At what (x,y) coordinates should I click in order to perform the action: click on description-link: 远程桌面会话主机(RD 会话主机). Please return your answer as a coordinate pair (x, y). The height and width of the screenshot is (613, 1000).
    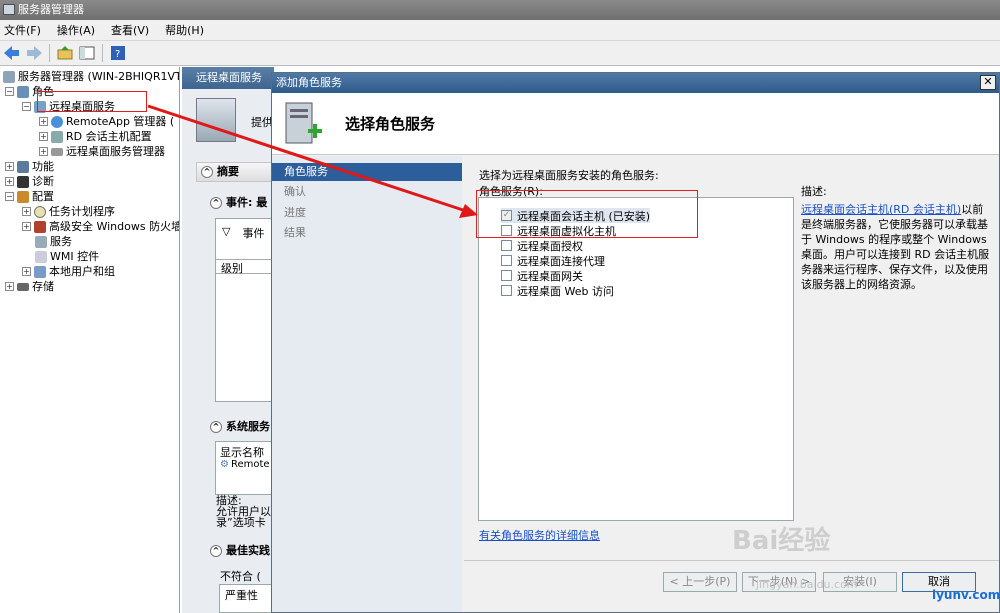
    Looking at the image, I should click on (881, 209).